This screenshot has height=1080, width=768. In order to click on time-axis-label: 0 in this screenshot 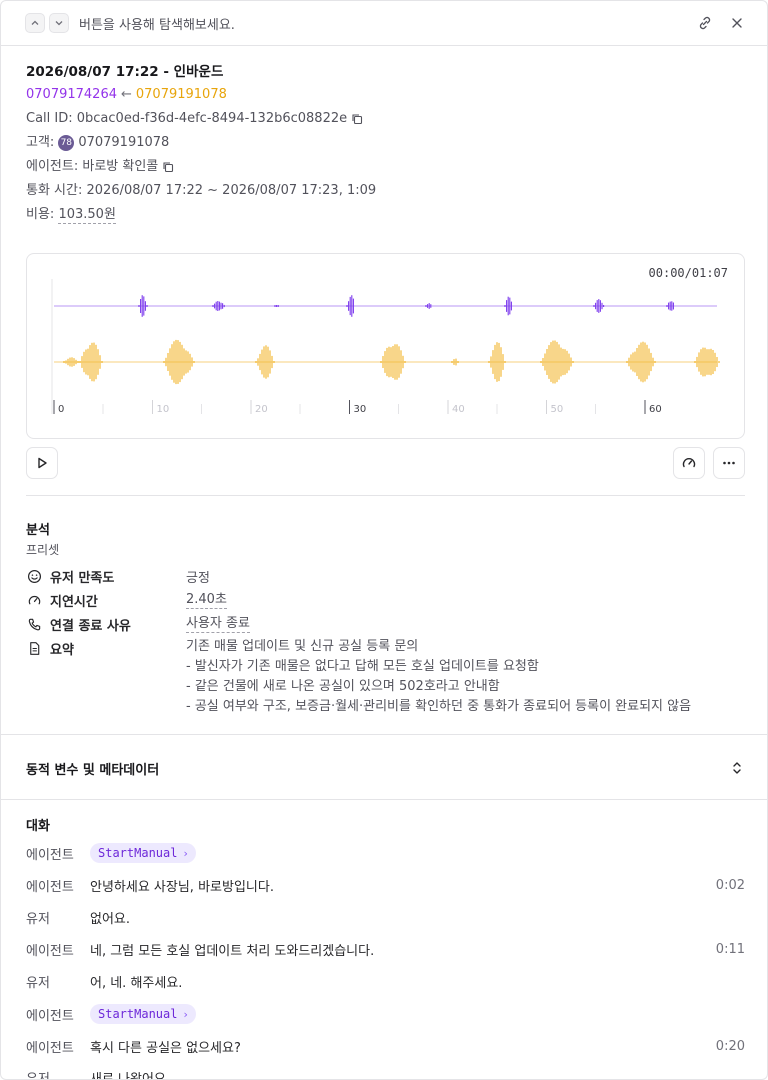, I will do `click(61, 409)`.